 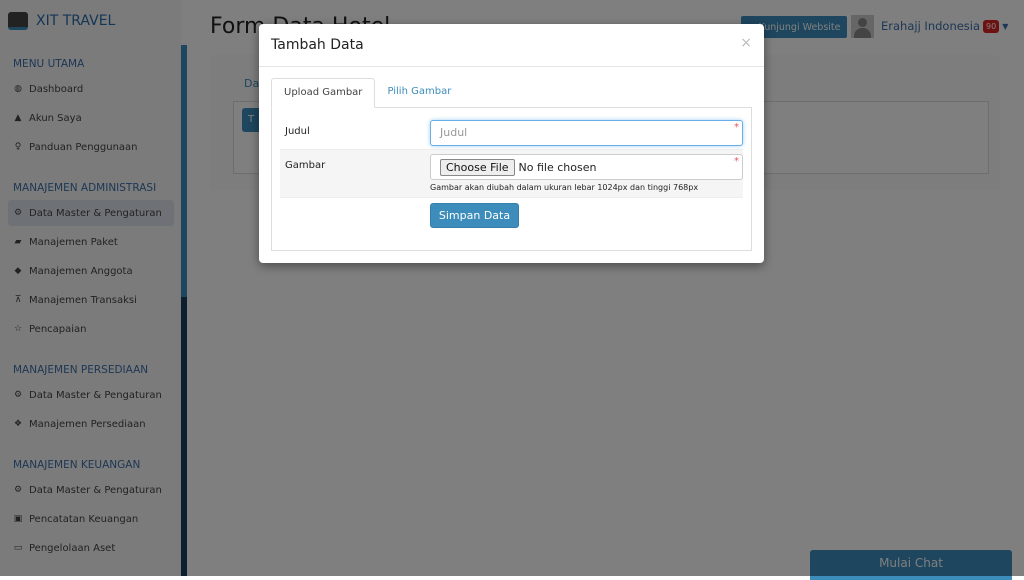 I want to click on close-icon: ×, so click(x=746, y=43).